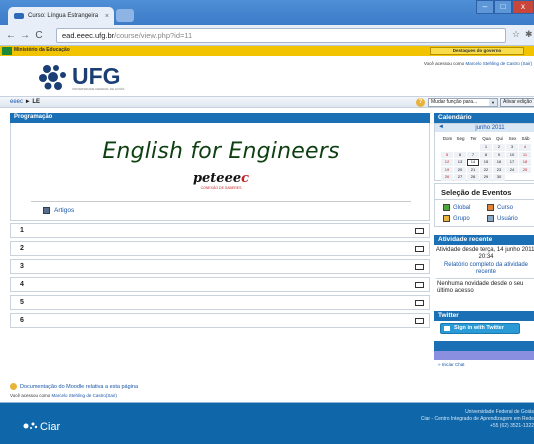  I want to click on calendar-day: 14, so click(473, 162).